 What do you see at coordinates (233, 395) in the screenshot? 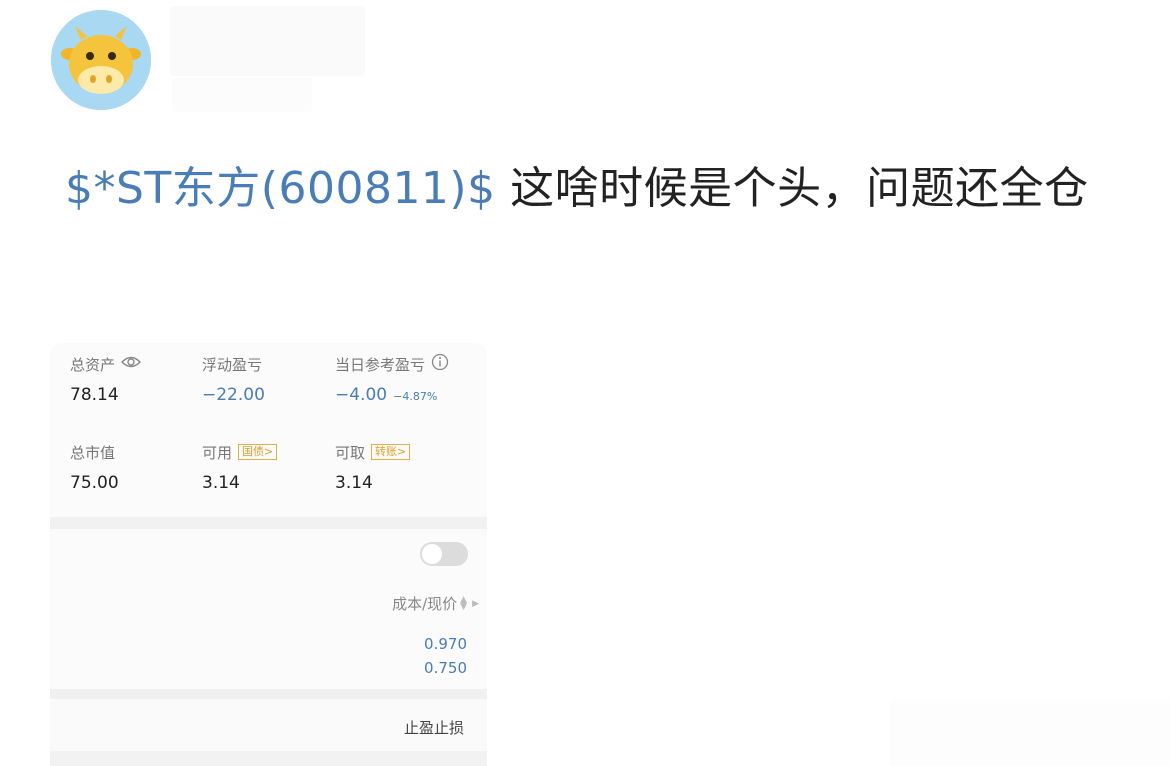
I see `floating-pl-value: −22.00` at bounding box center [233, 395].